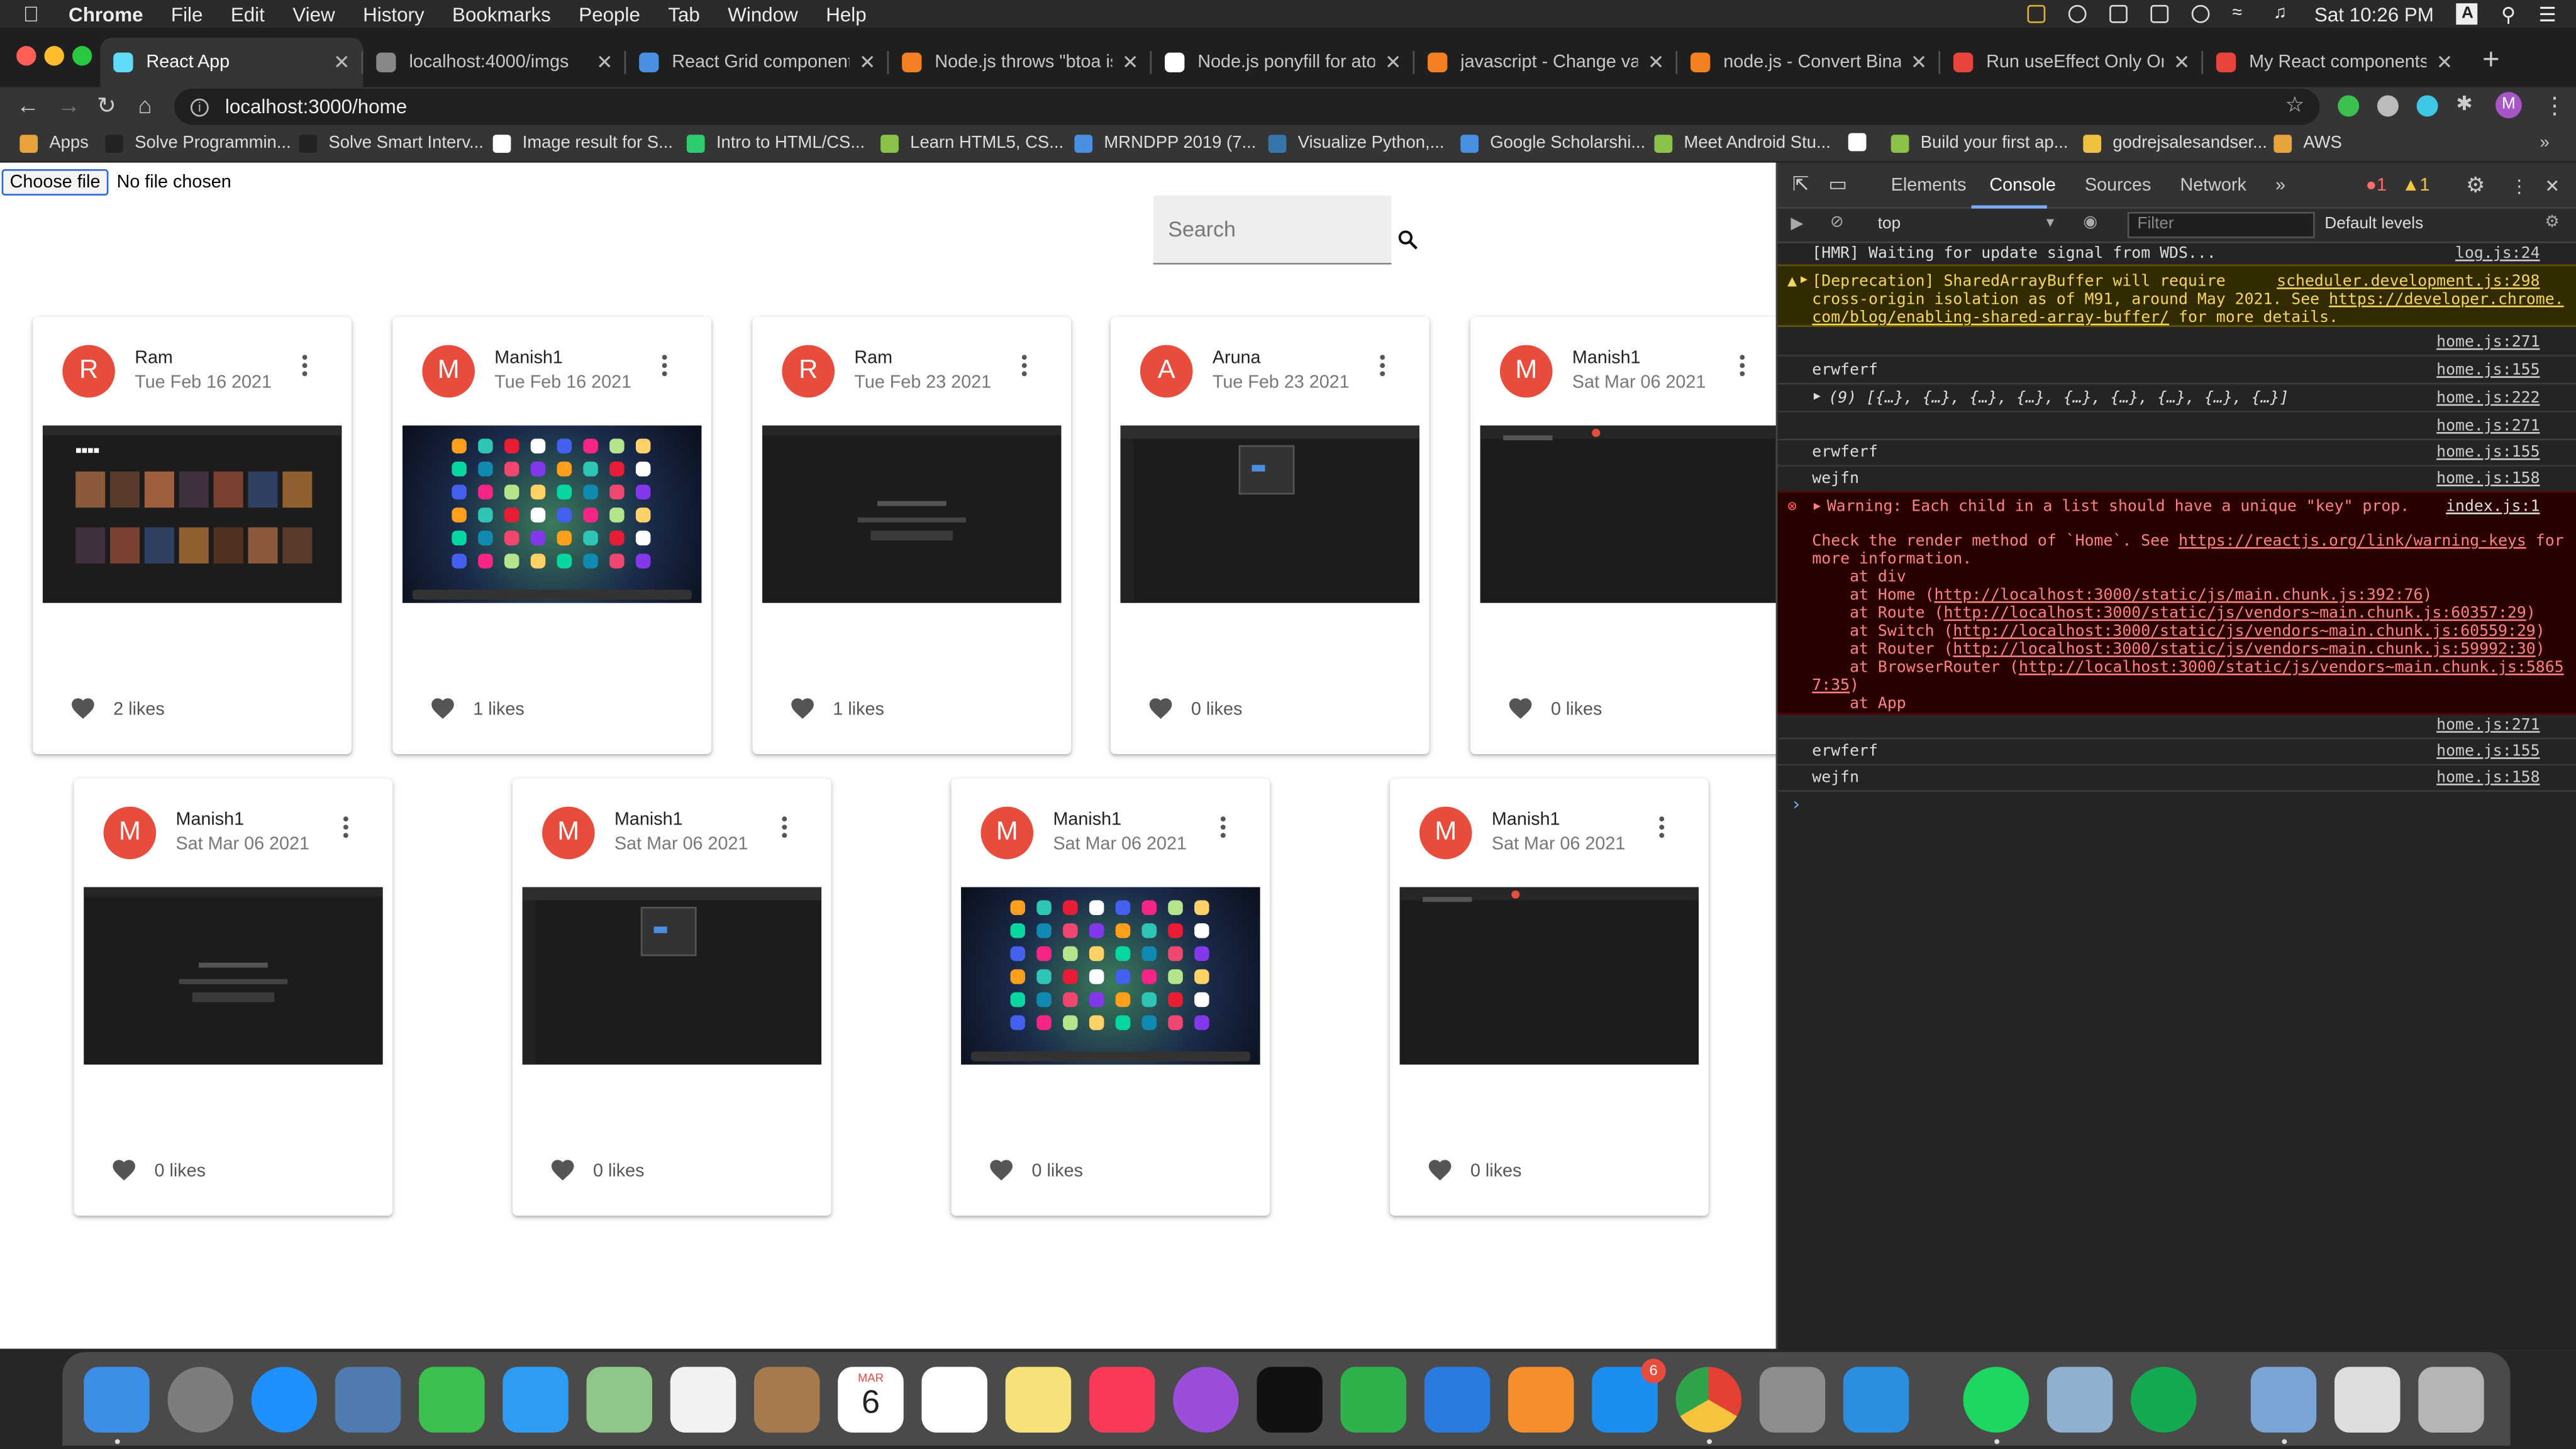  Describe the element at coordinates (1541, 1400) in the screenshot. I see `pages-icon` at that location.